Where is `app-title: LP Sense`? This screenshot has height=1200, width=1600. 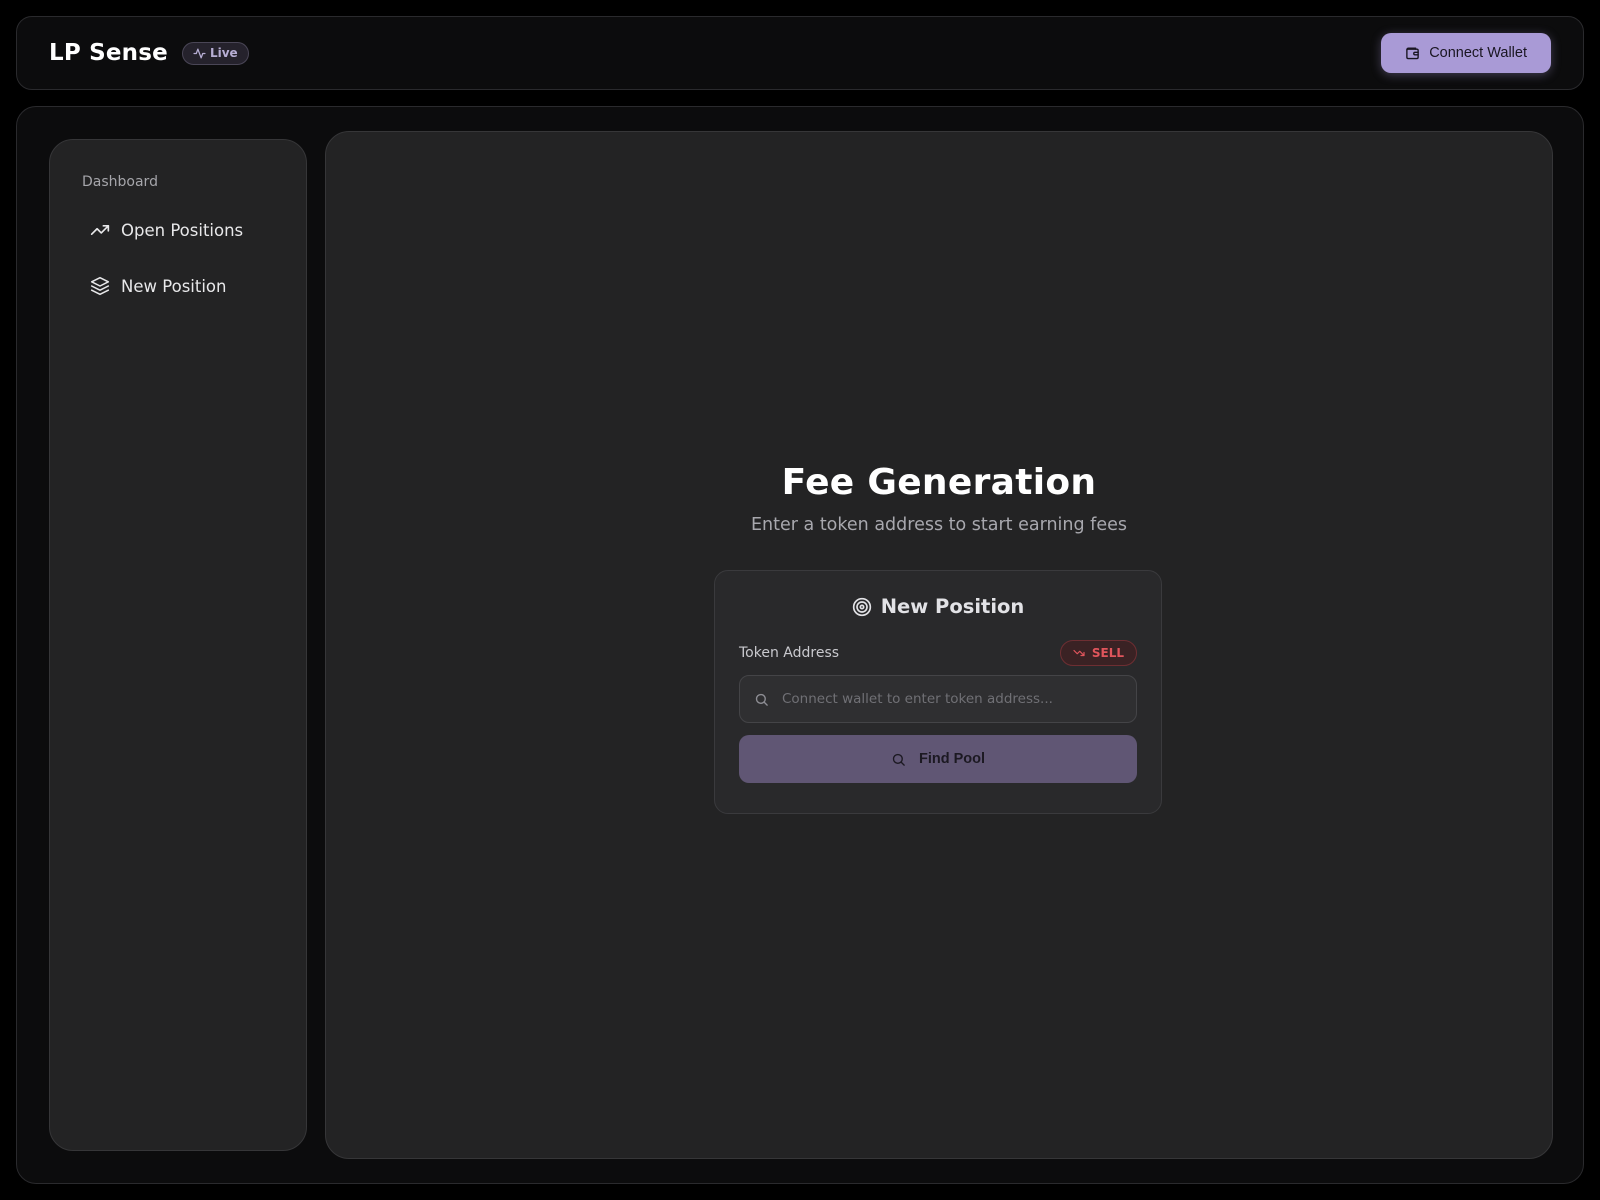
app-title: LP Sense is located at coordinates (108, 53).